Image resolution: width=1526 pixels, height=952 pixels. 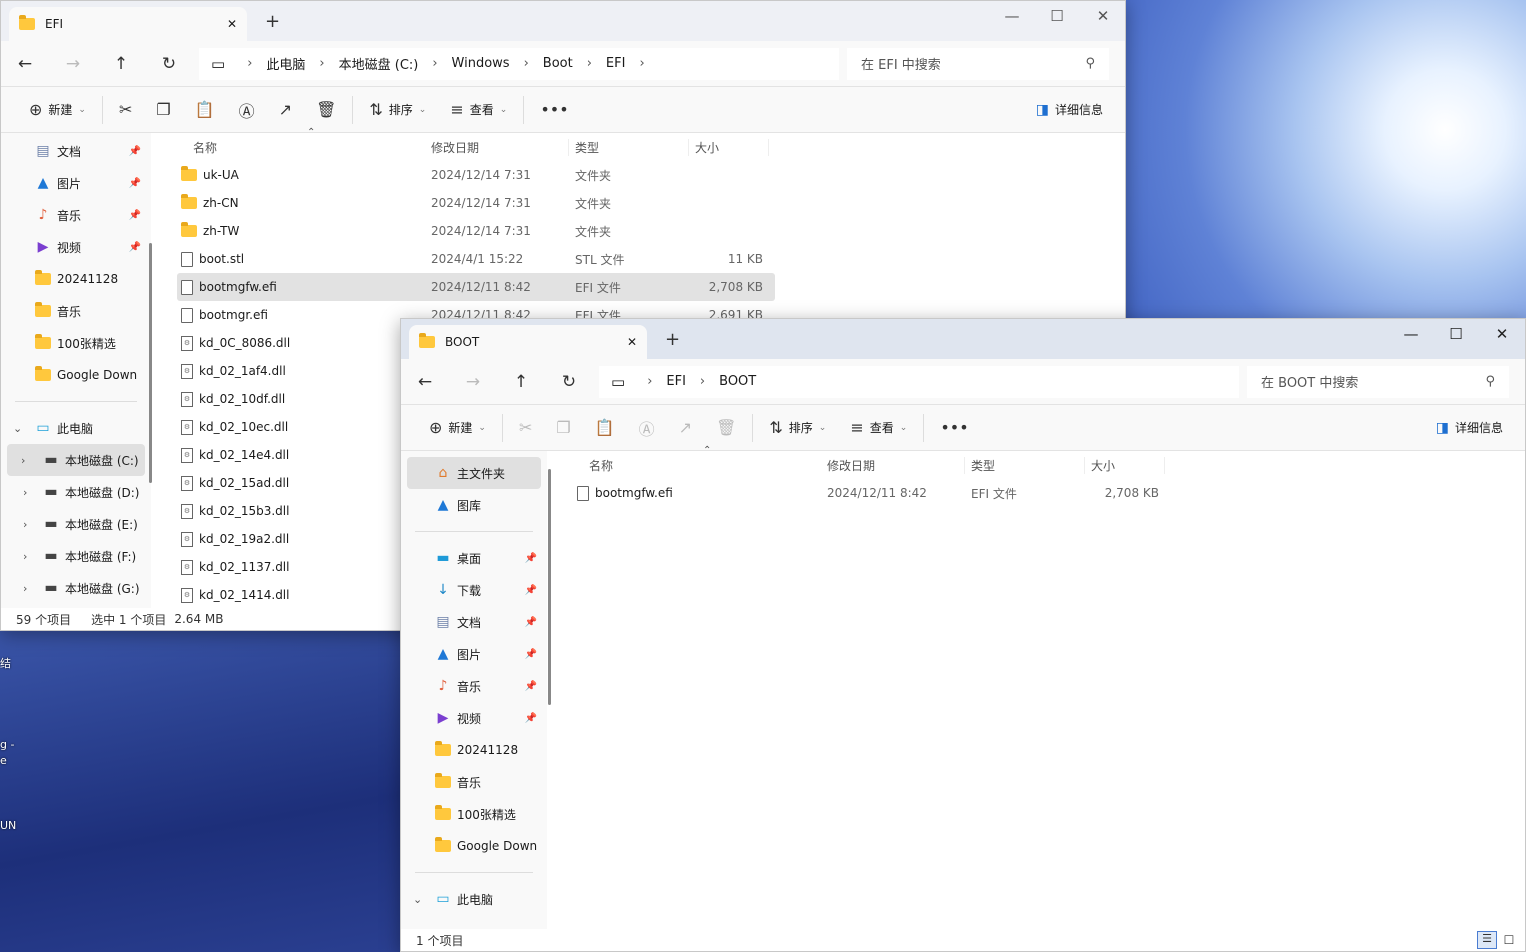 What do you see at coordinates (285, 110) in the screenshot?
I see `share-button: ↗` at bounding box center [285, 110].